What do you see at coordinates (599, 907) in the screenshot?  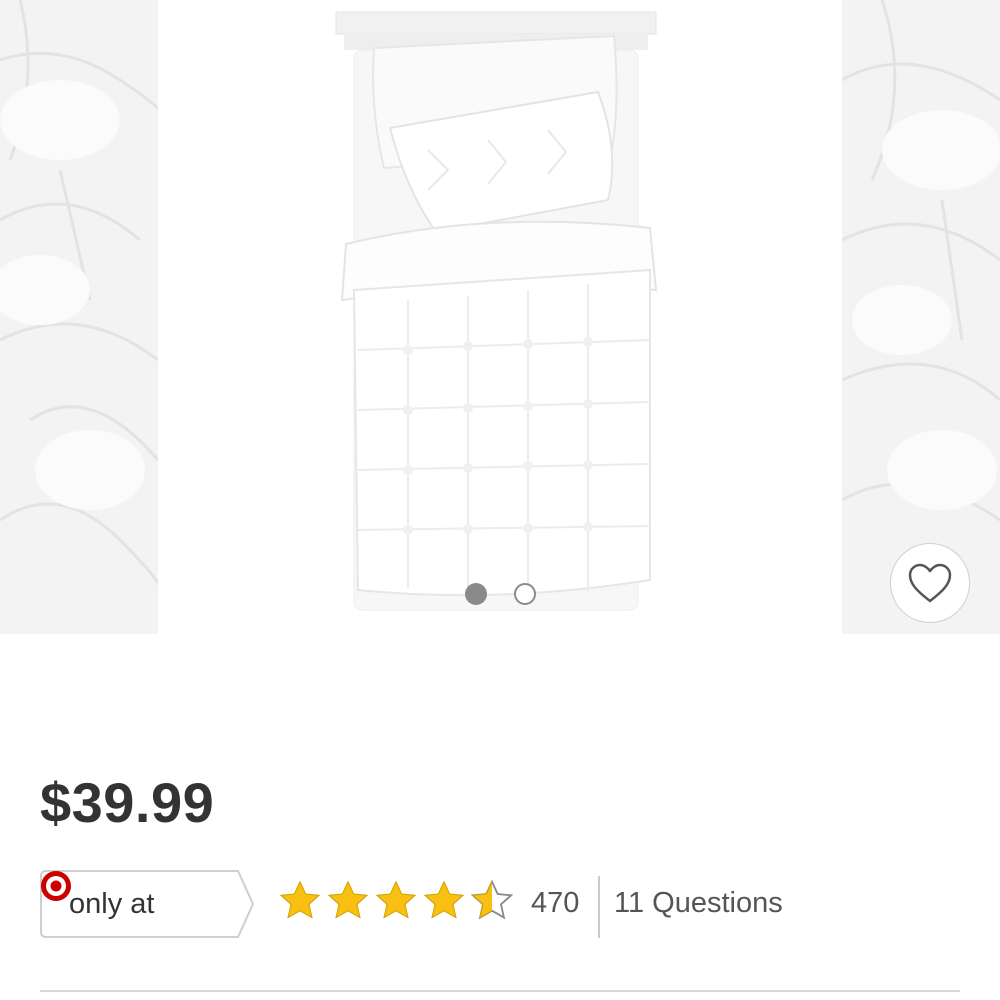 I see `vertical-divider` at bounding box center [599, 907].